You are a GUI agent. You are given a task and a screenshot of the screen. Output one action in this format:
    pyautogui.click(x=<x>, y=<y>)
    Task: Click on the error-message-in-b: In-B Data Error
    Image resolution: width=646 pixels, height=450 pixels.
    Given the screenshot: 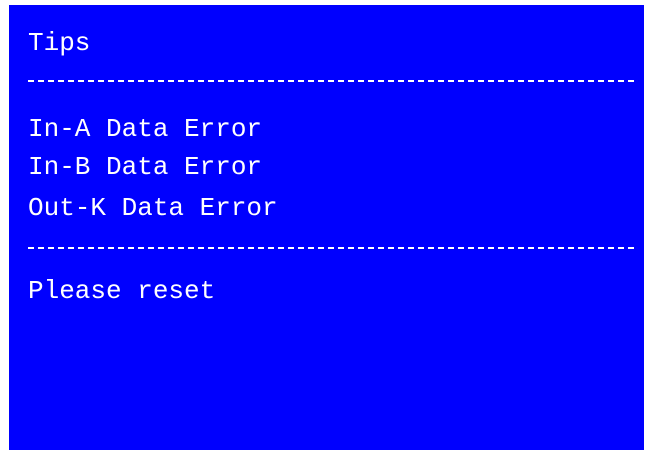 What is the action you would take?
    pyautogui.click(x=145, y=167)
    